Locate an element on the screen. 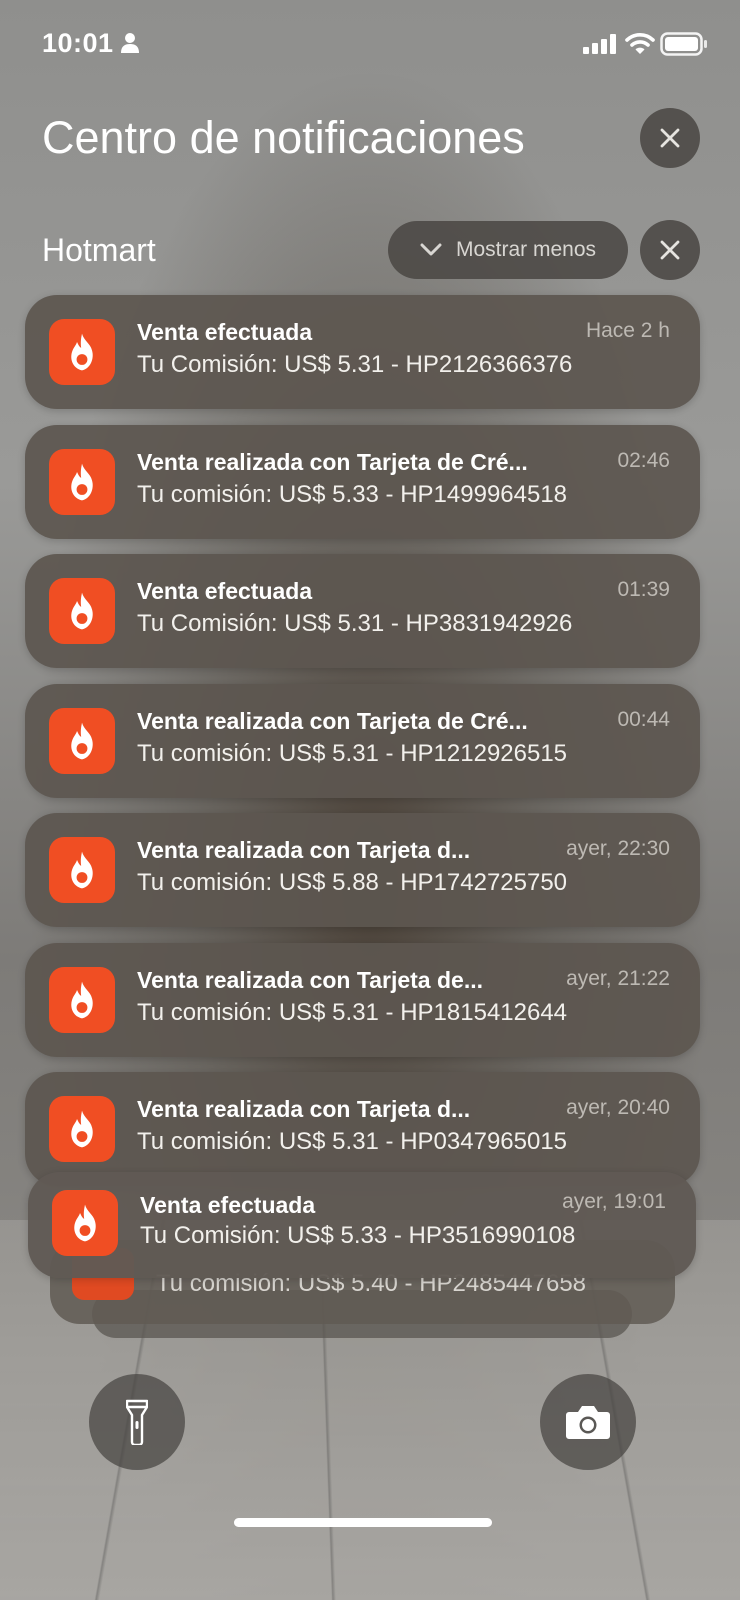 The image size is (740, 1600). camera-icon is located at coordinates (588, 1422).